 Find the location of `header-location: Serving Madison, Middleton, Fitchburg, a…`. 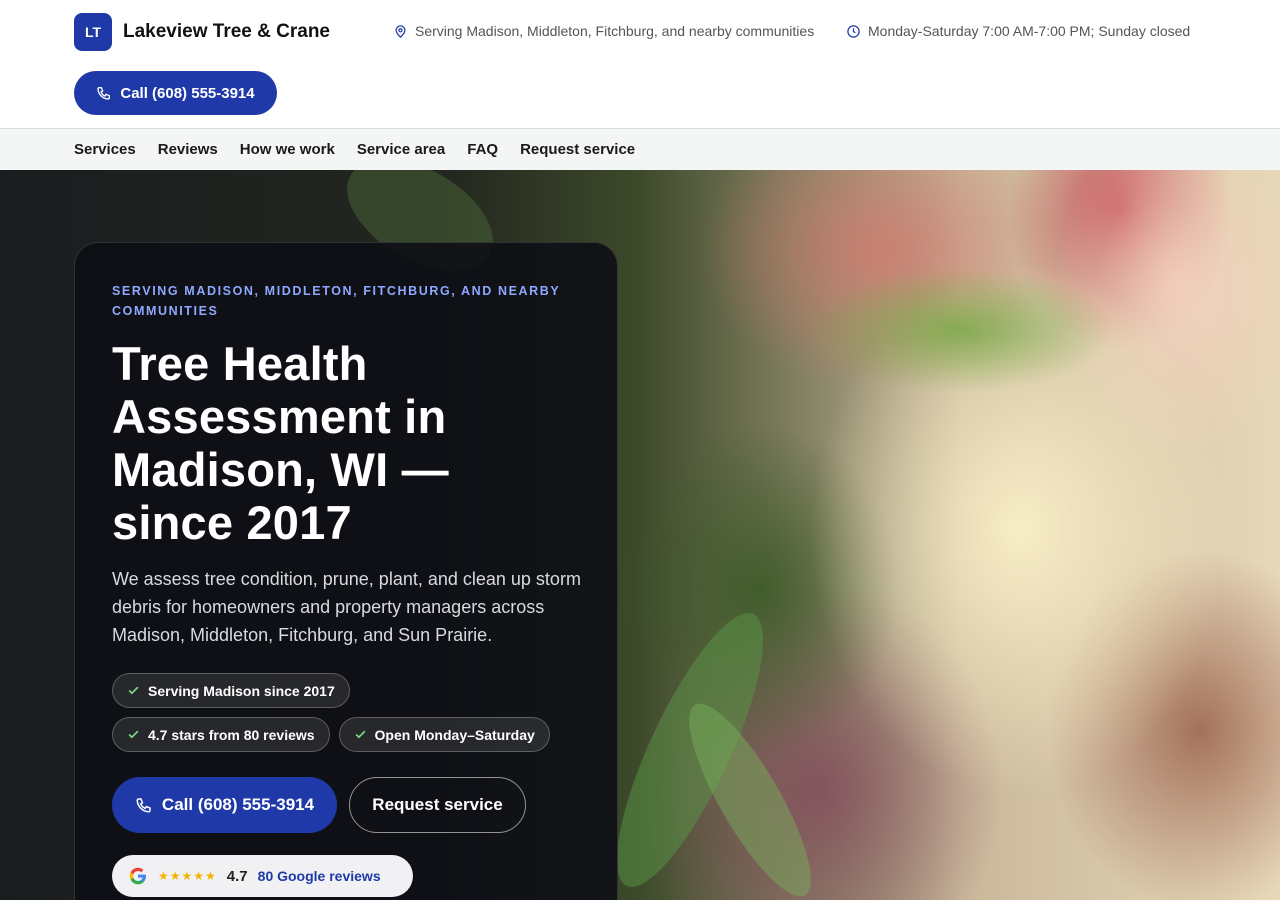

header-location: Serving Madison, Middleton, Fitchburg, a… is located at coordinates (603, 31).